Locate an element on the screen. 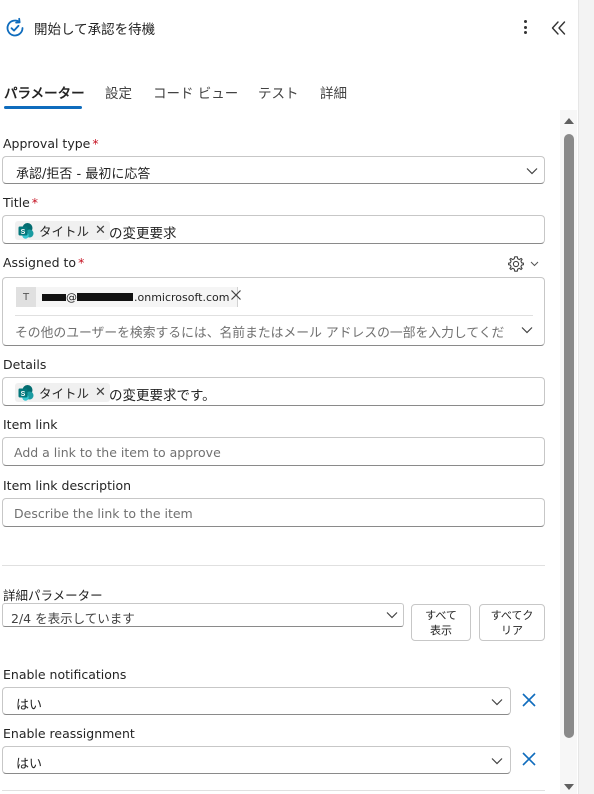 Image resolution: width=594 pixels, height=794 pixels. tab-code-view: コード ビュー is located at coordinates (195, 92).